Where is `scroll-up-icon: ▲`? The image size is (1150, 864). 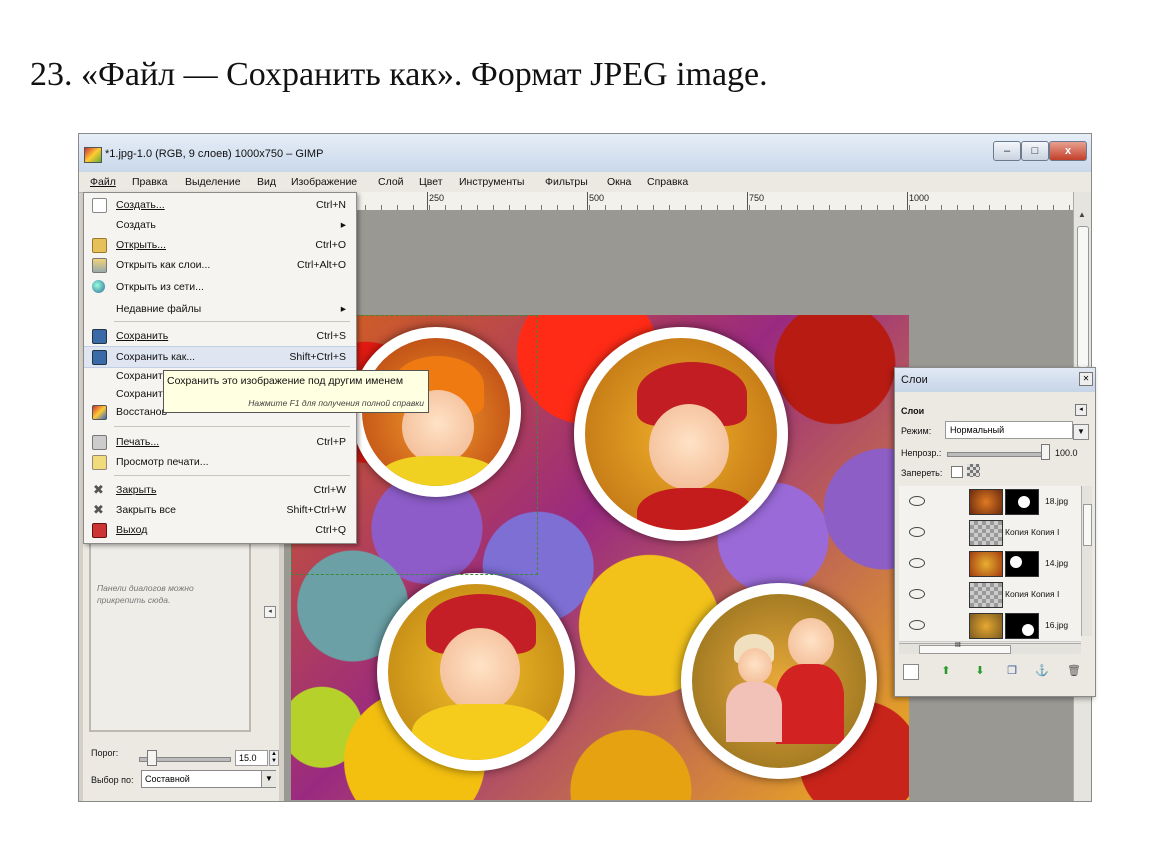 scroll-up-icon: ▲ is located at coordinates (1082, 214).